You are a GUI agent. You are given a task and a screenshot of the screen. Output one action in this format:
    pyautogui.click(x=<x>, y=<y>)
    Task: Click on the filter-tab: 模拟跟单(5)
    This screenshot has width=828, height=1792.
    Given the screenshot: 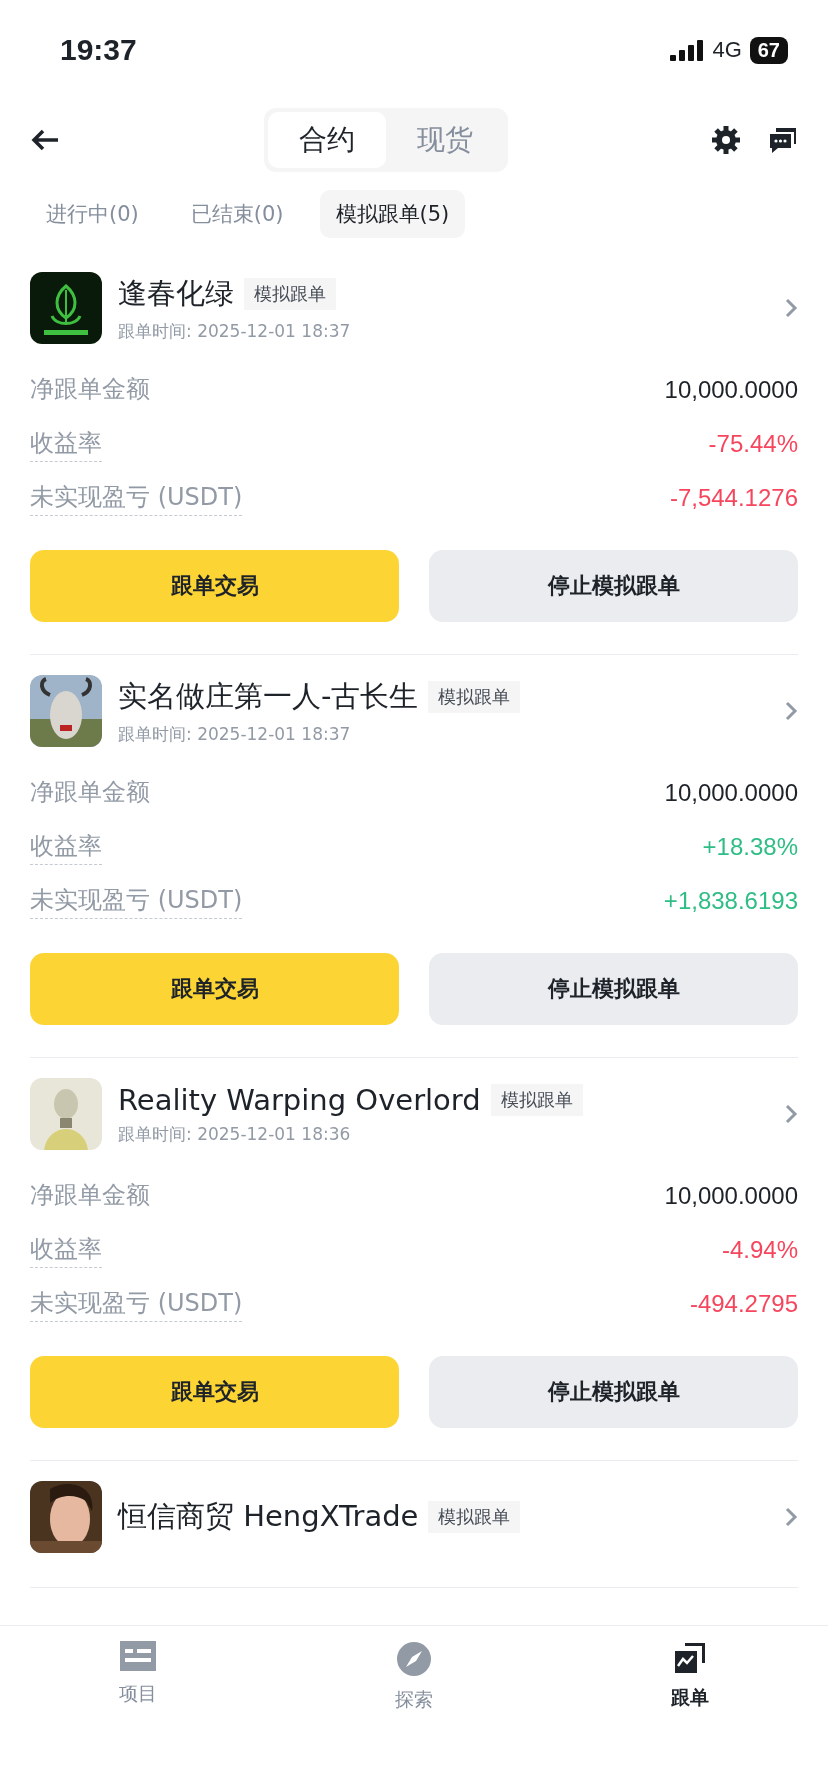 What is the action you would take?
    pyautogui.click(x=392, y=214)
    